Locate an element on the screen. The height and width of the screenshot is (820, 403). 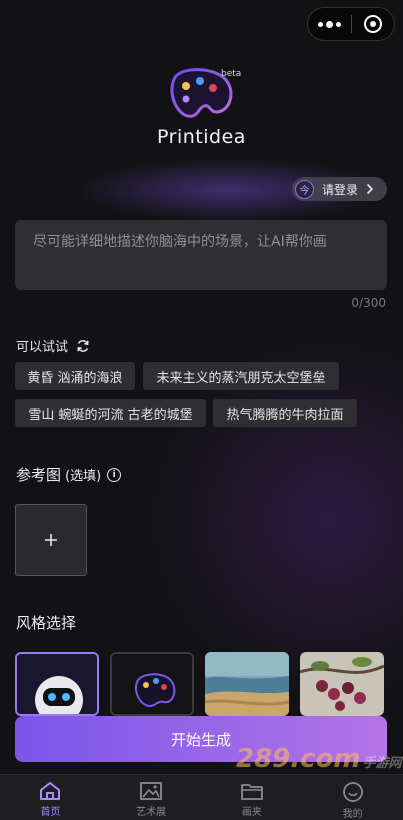
reference-title: 参考图 is located at coordinates (39, 475).